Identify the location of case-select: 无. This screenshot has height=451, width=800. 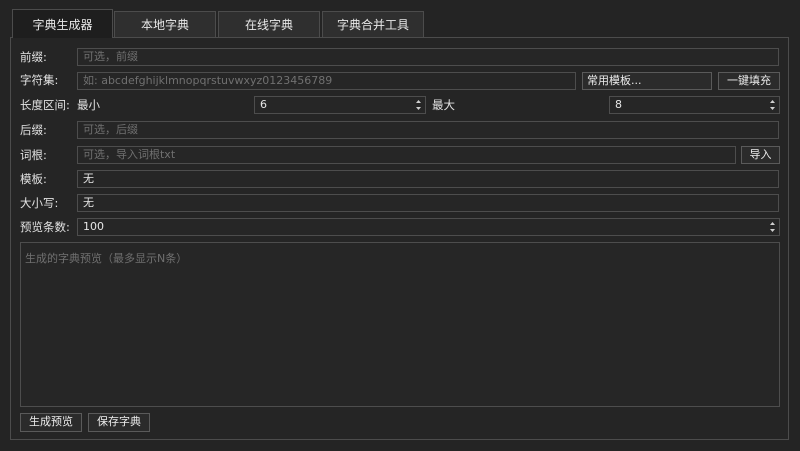
(428, 203).